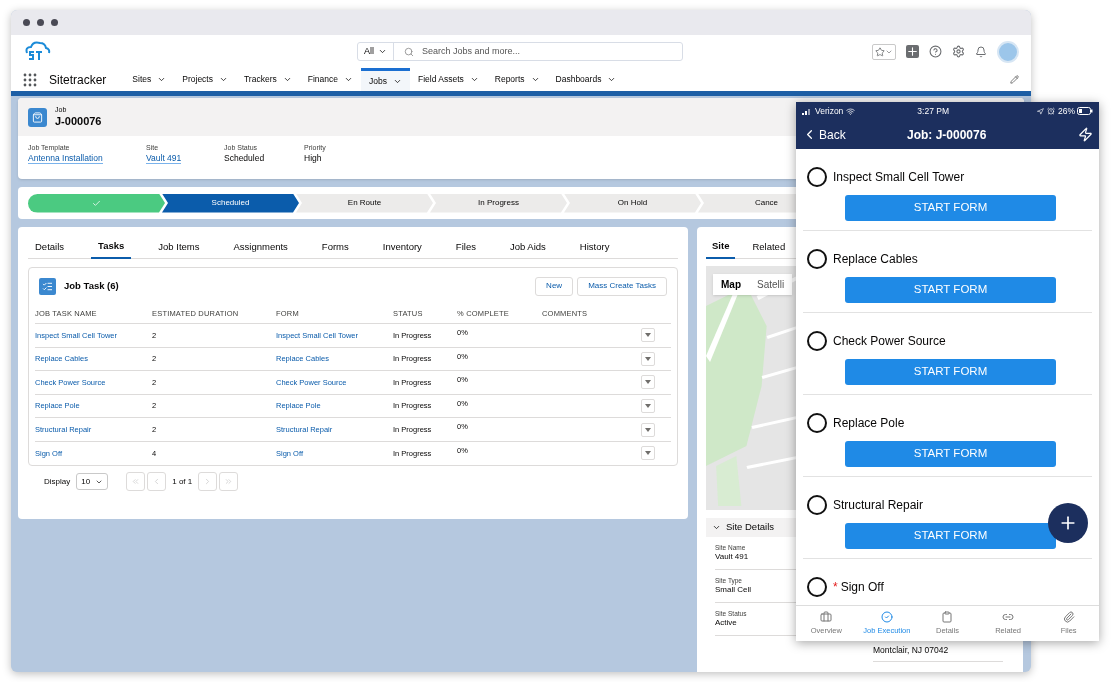  I want to click on field-value: Scheduled, so click(245, 158).